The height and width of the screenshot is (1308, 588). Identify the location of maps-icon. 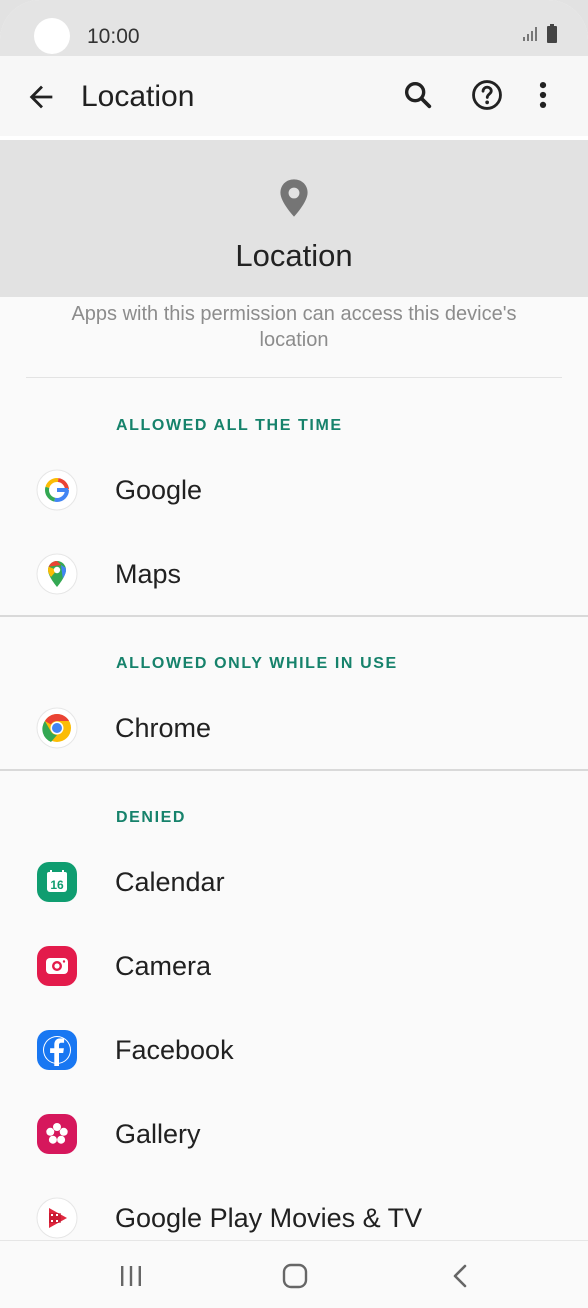
(57, 574).